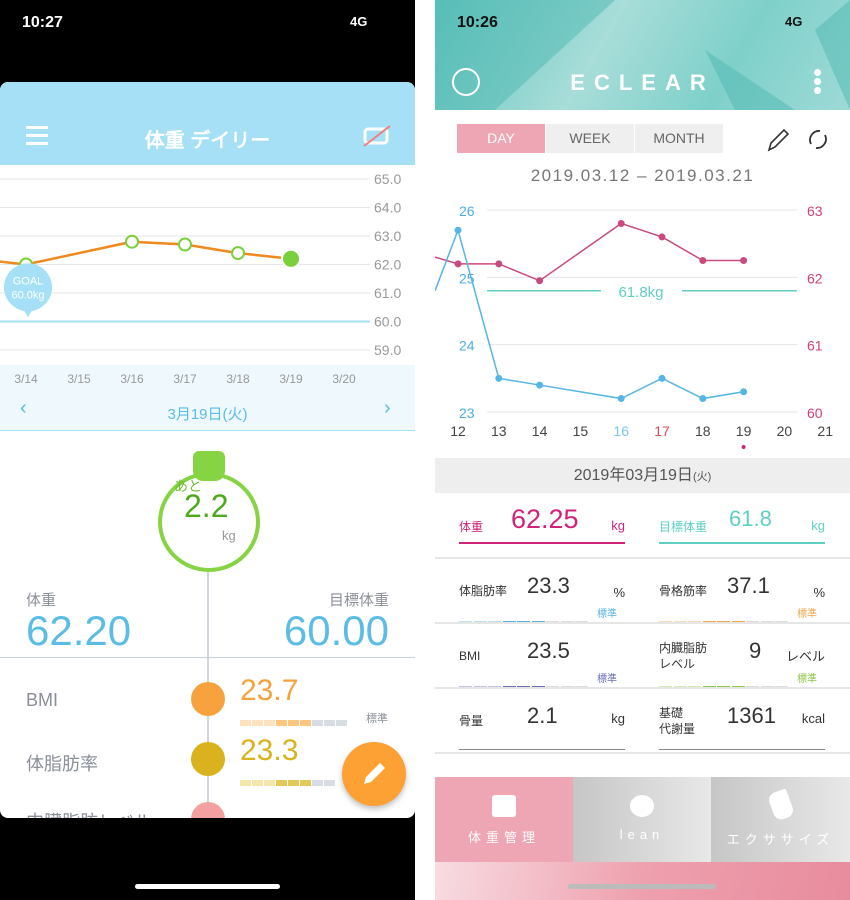  I want to click on y-tick-label: 65.0, so click(387, 179).